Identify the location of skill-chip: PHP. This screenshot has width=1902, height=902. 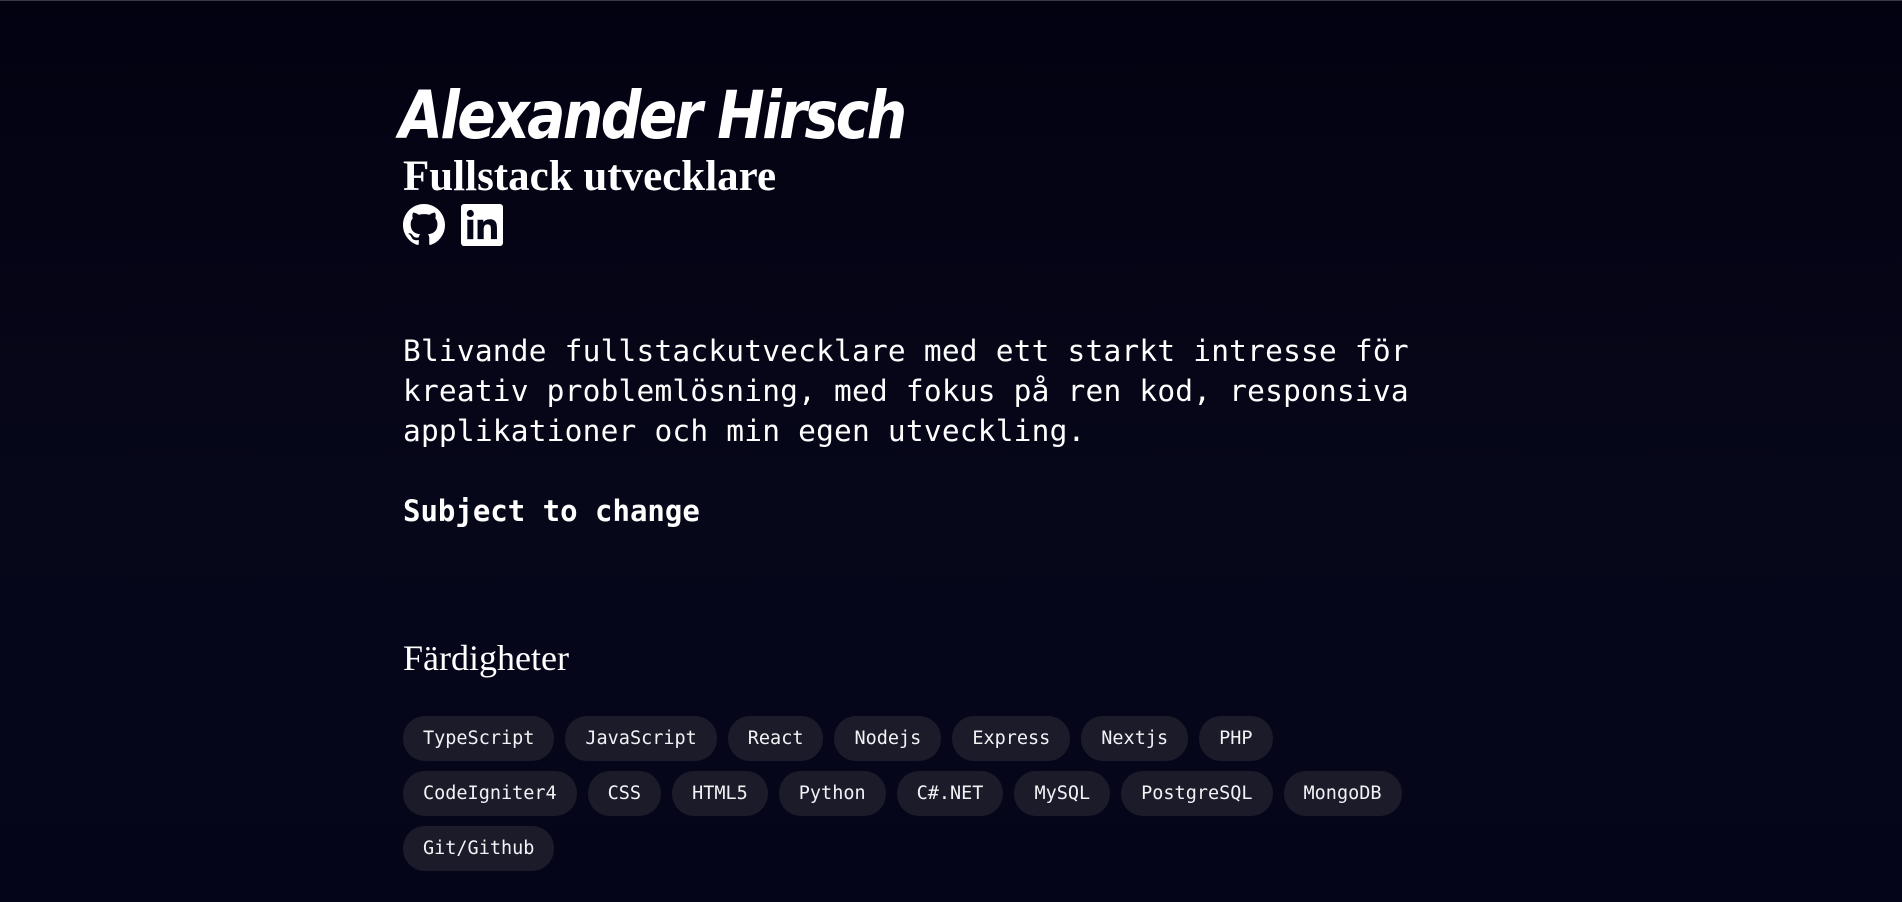
(1236, 738).